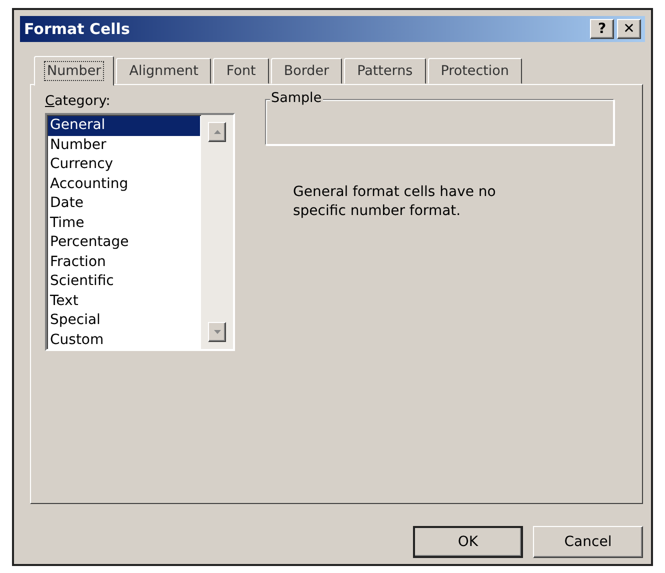 The width and height of the screenshot is (665, 573). What do you see at coordinates (124, 242) in the screenshot?
I see `list-item: Percentage` at bounding box center [124, 242].